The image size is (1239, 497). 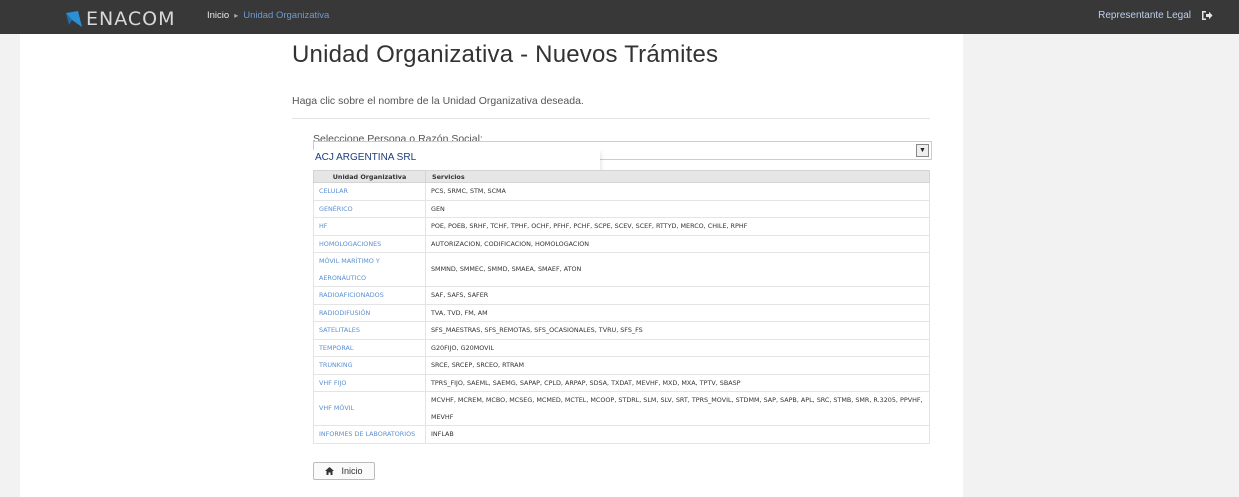 I want to click on unit-link: TRUNKING, so click(x=369, y=365).